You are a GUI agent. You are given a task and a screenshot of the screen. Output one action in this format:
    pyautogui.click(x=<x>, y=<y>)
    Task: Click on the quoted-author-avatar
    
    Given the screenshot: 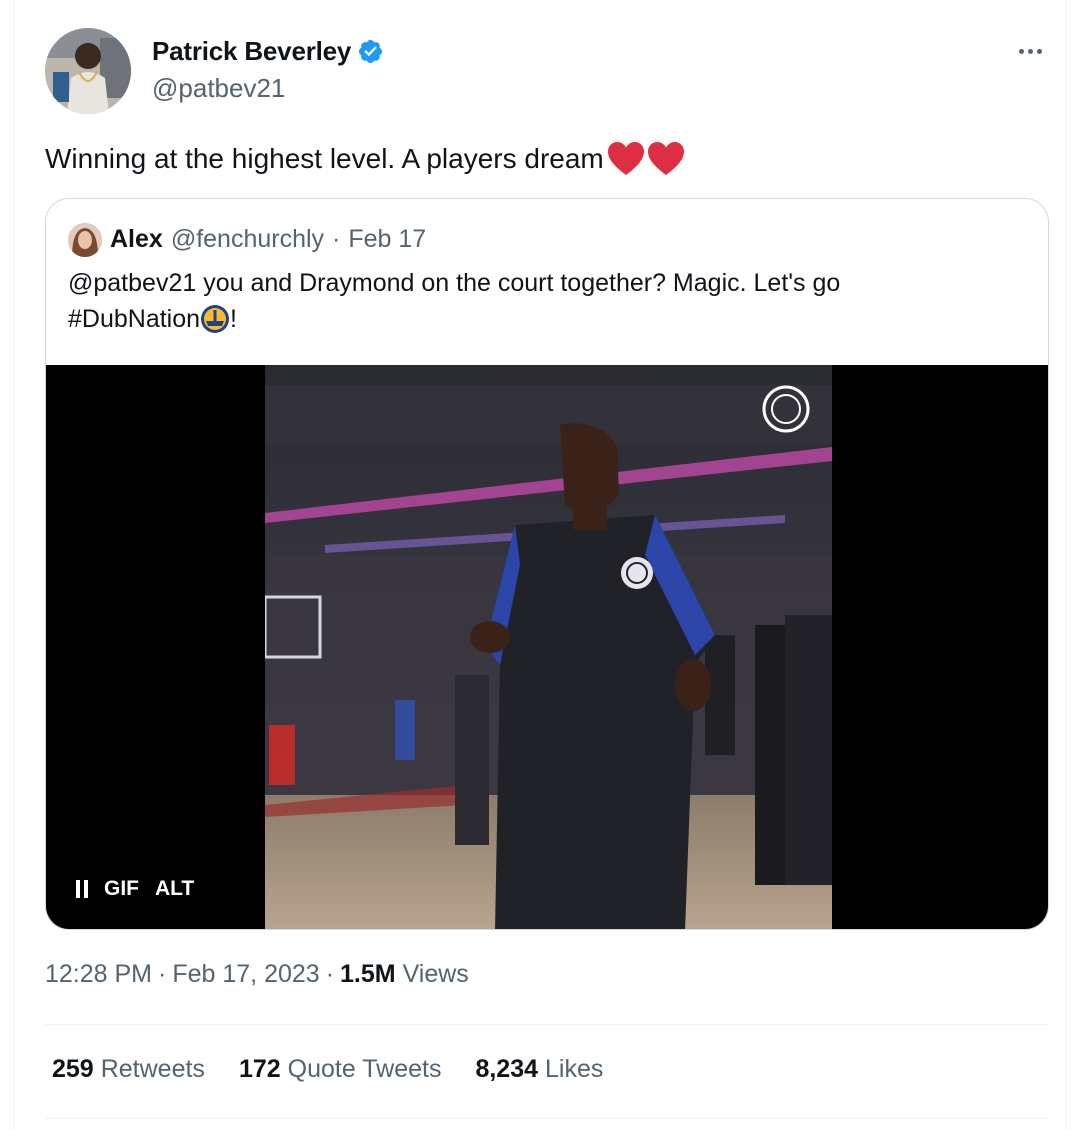 What is the action you would take?
    pyautogui.click(x=85, y=240)
    